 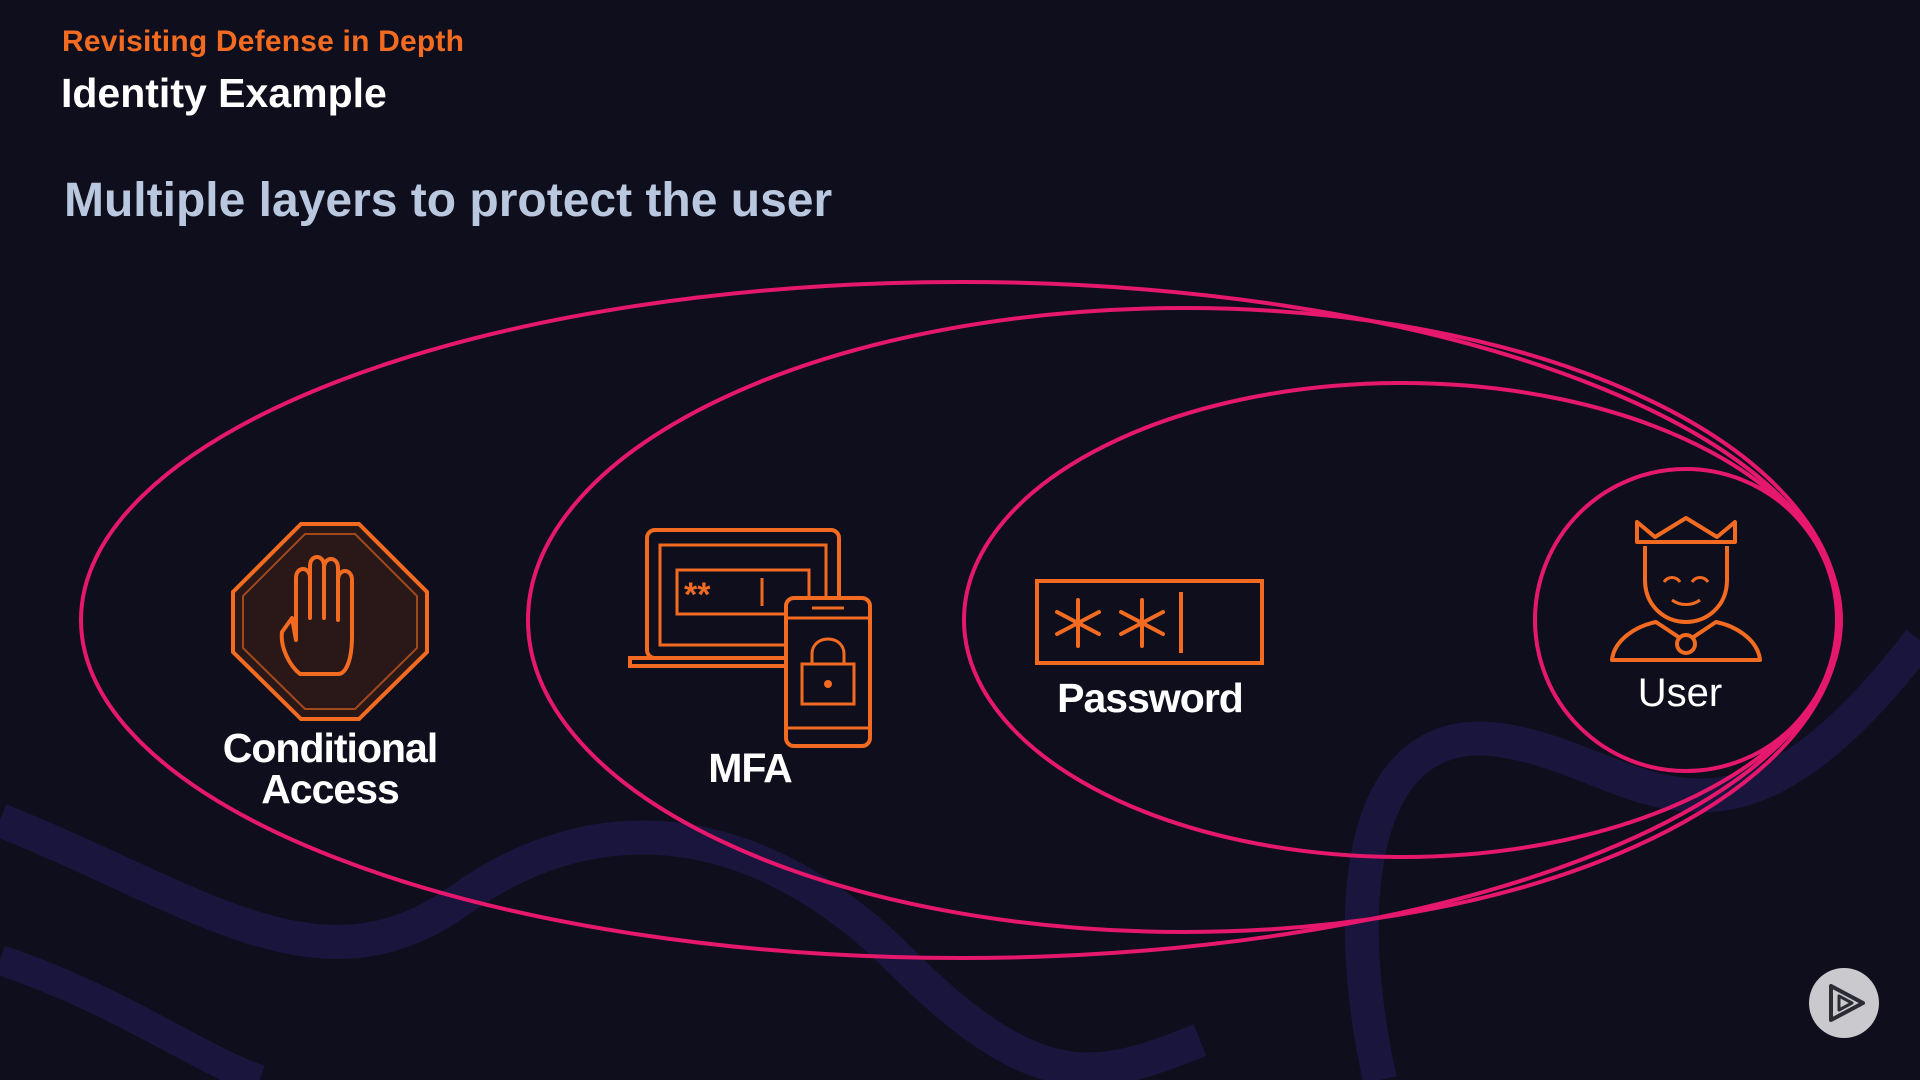 I want to click on layer-label-conditional-access: Conditional Access, so click(x=330, y=768).